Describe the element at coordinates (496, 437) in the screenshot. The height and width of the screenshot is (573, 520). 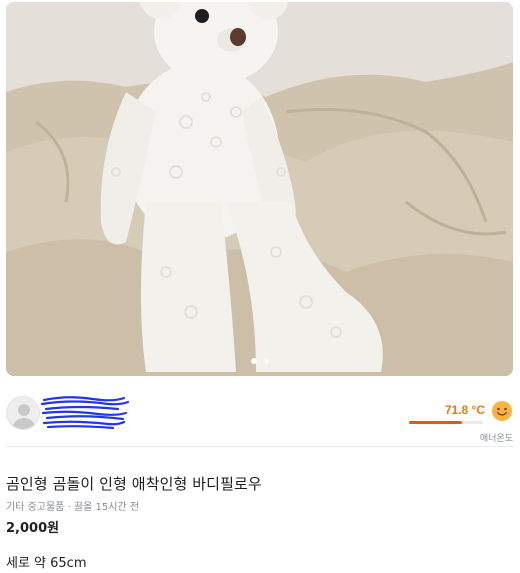
I see `manner-temperature-label: 매너온도` at that location.